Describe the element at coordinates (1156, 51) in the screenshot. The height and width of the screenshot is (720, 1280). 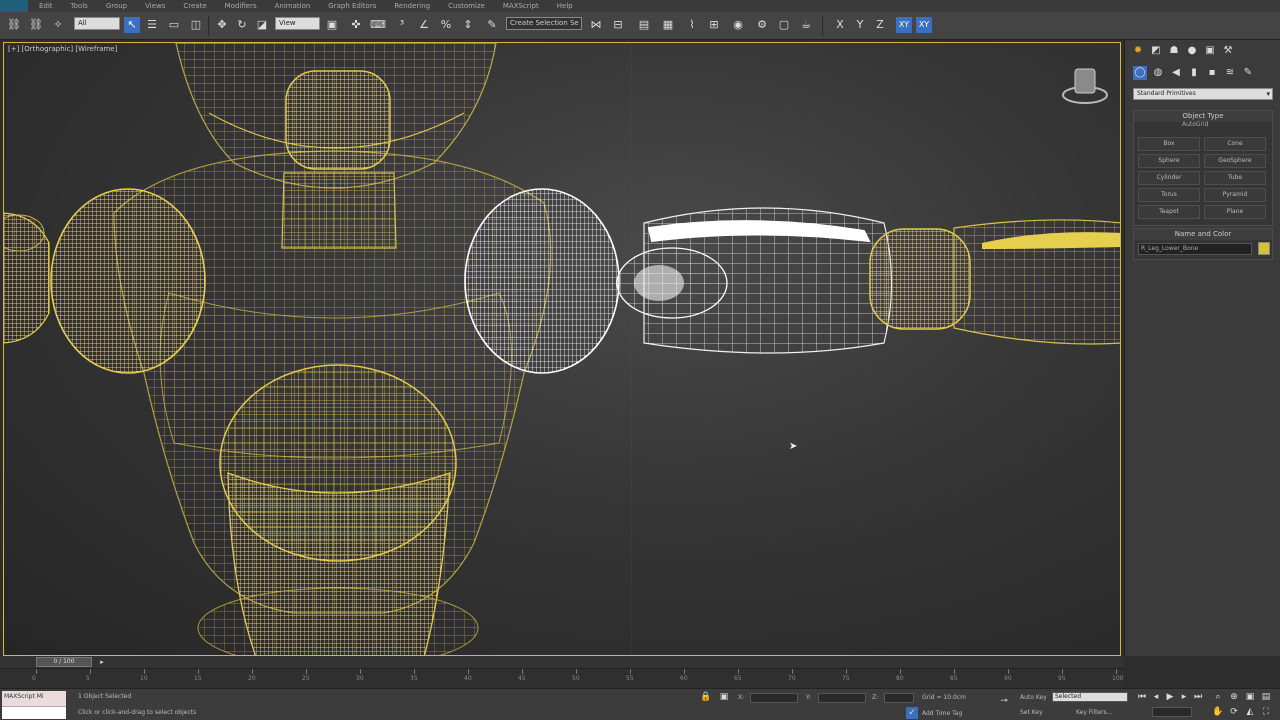
I see `modify-tab-icon: ◩` at that location.